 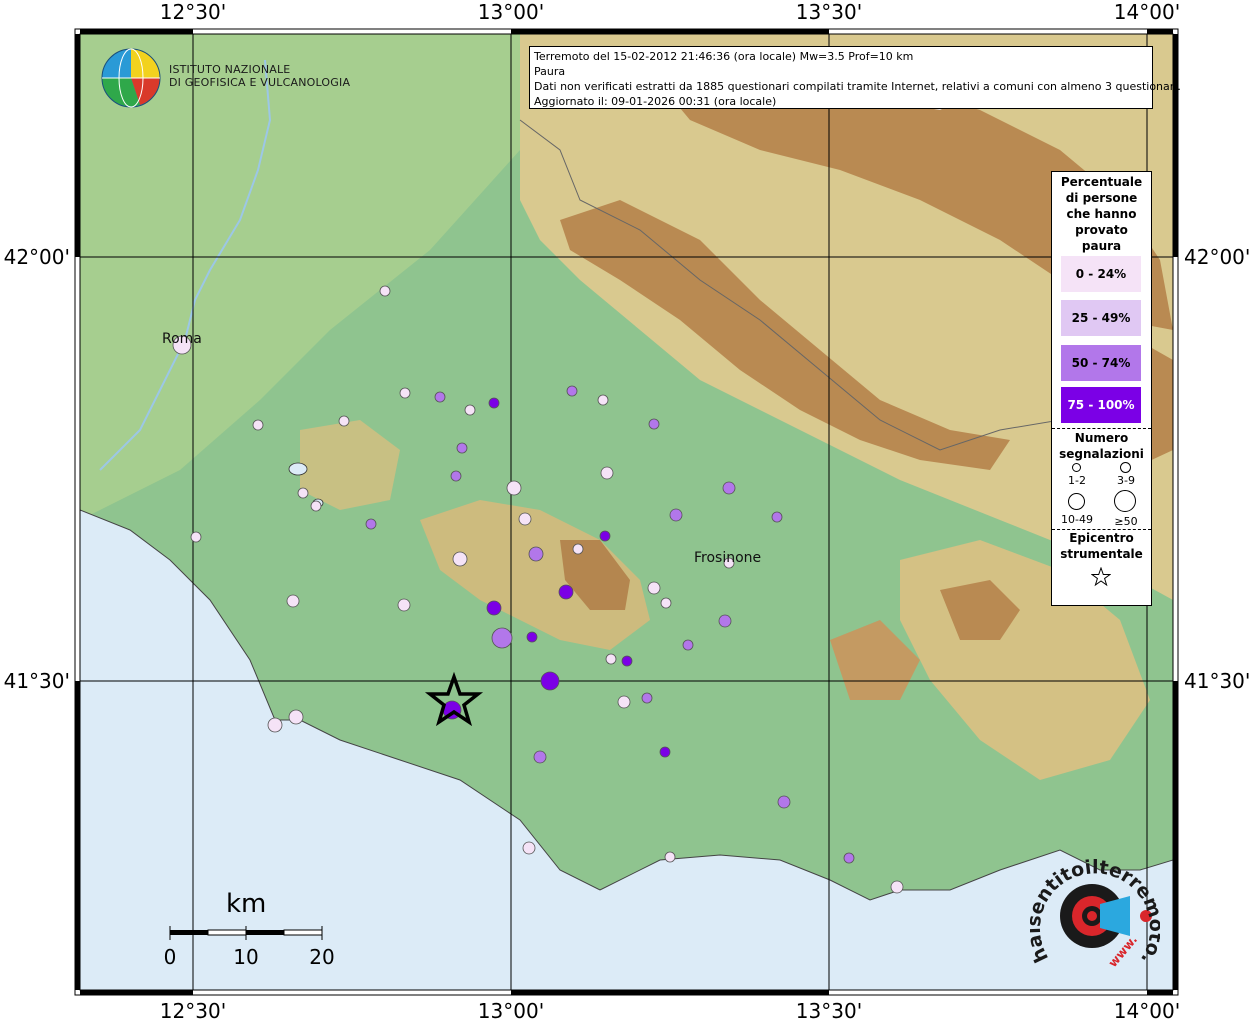 What do you see at coordinates (1126, 480) in the screenshot?
I see `size-label: 3-9` at bounding box center [1126, 480].